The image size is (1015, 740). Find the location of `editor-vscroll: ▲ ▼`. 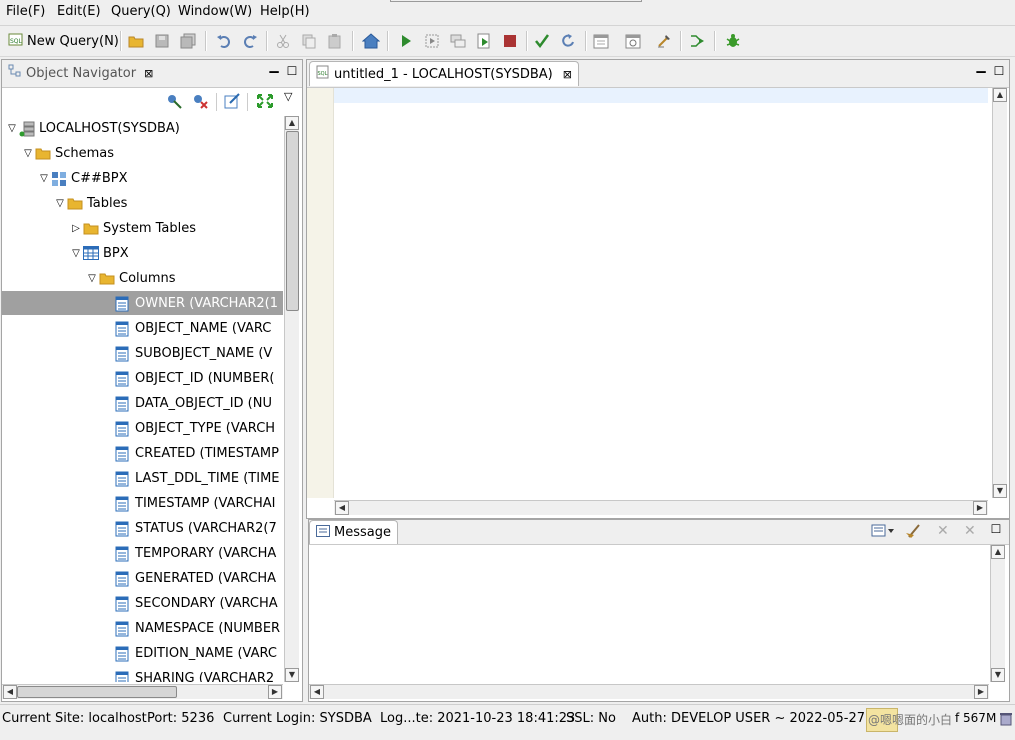

editor-vscroll: ▲ ▼ is located at coordinates (999, 293).